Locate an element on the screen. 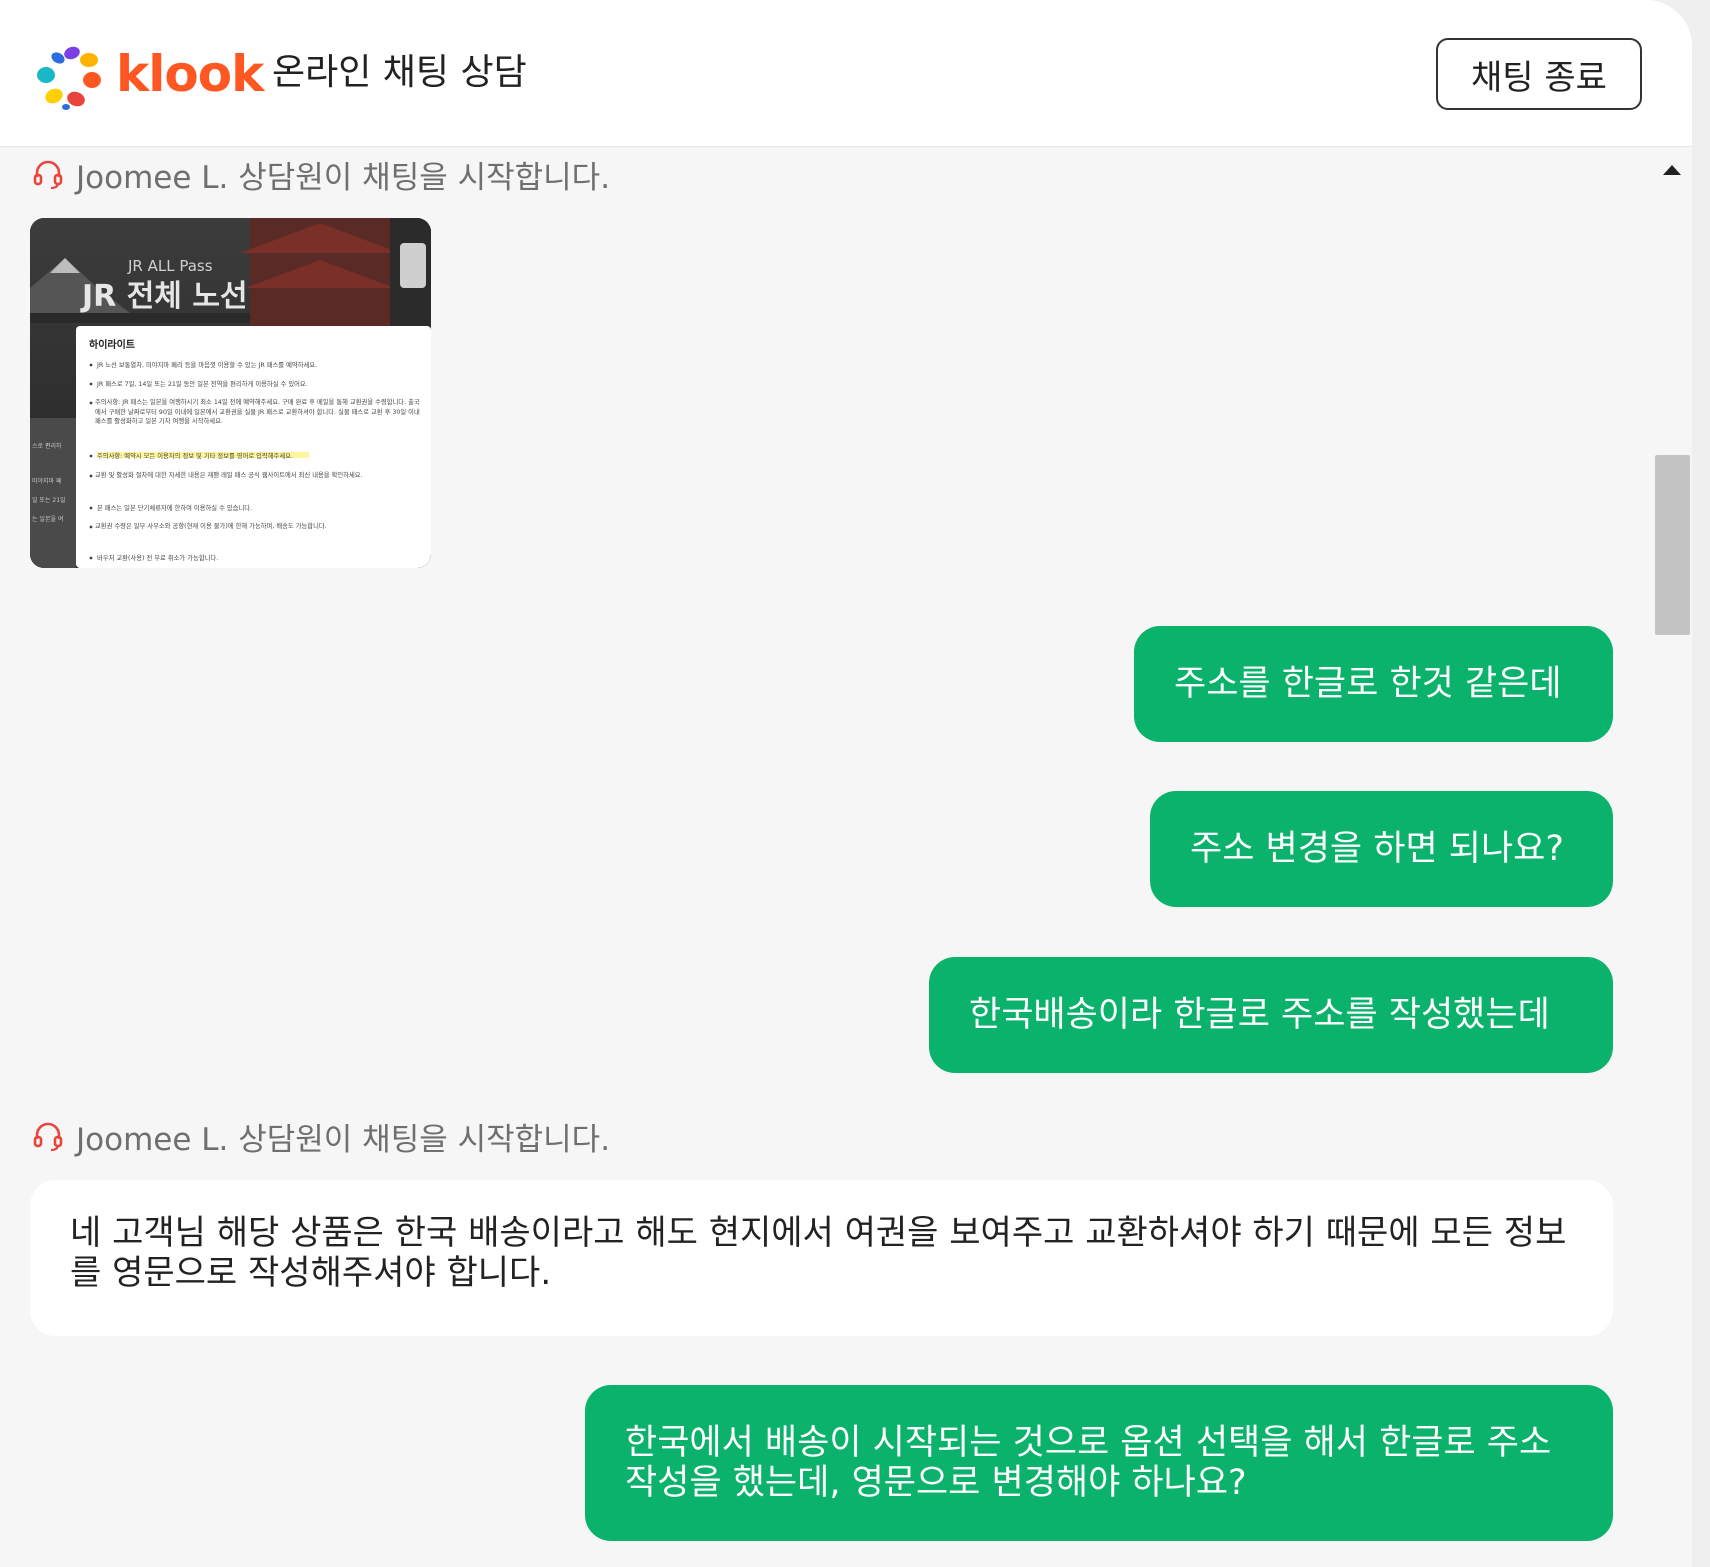 The image size is (1710, 1567). user-message-text: 주소 변경을 하면 되나요? is located at coordinates (1377, 849).